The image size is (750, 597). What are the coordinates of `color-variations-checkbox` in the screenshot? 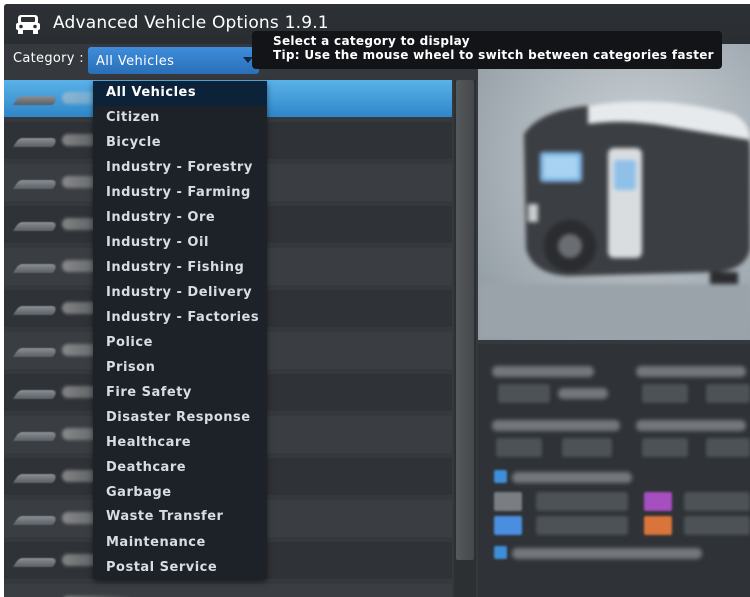 It's located at (500, 476).